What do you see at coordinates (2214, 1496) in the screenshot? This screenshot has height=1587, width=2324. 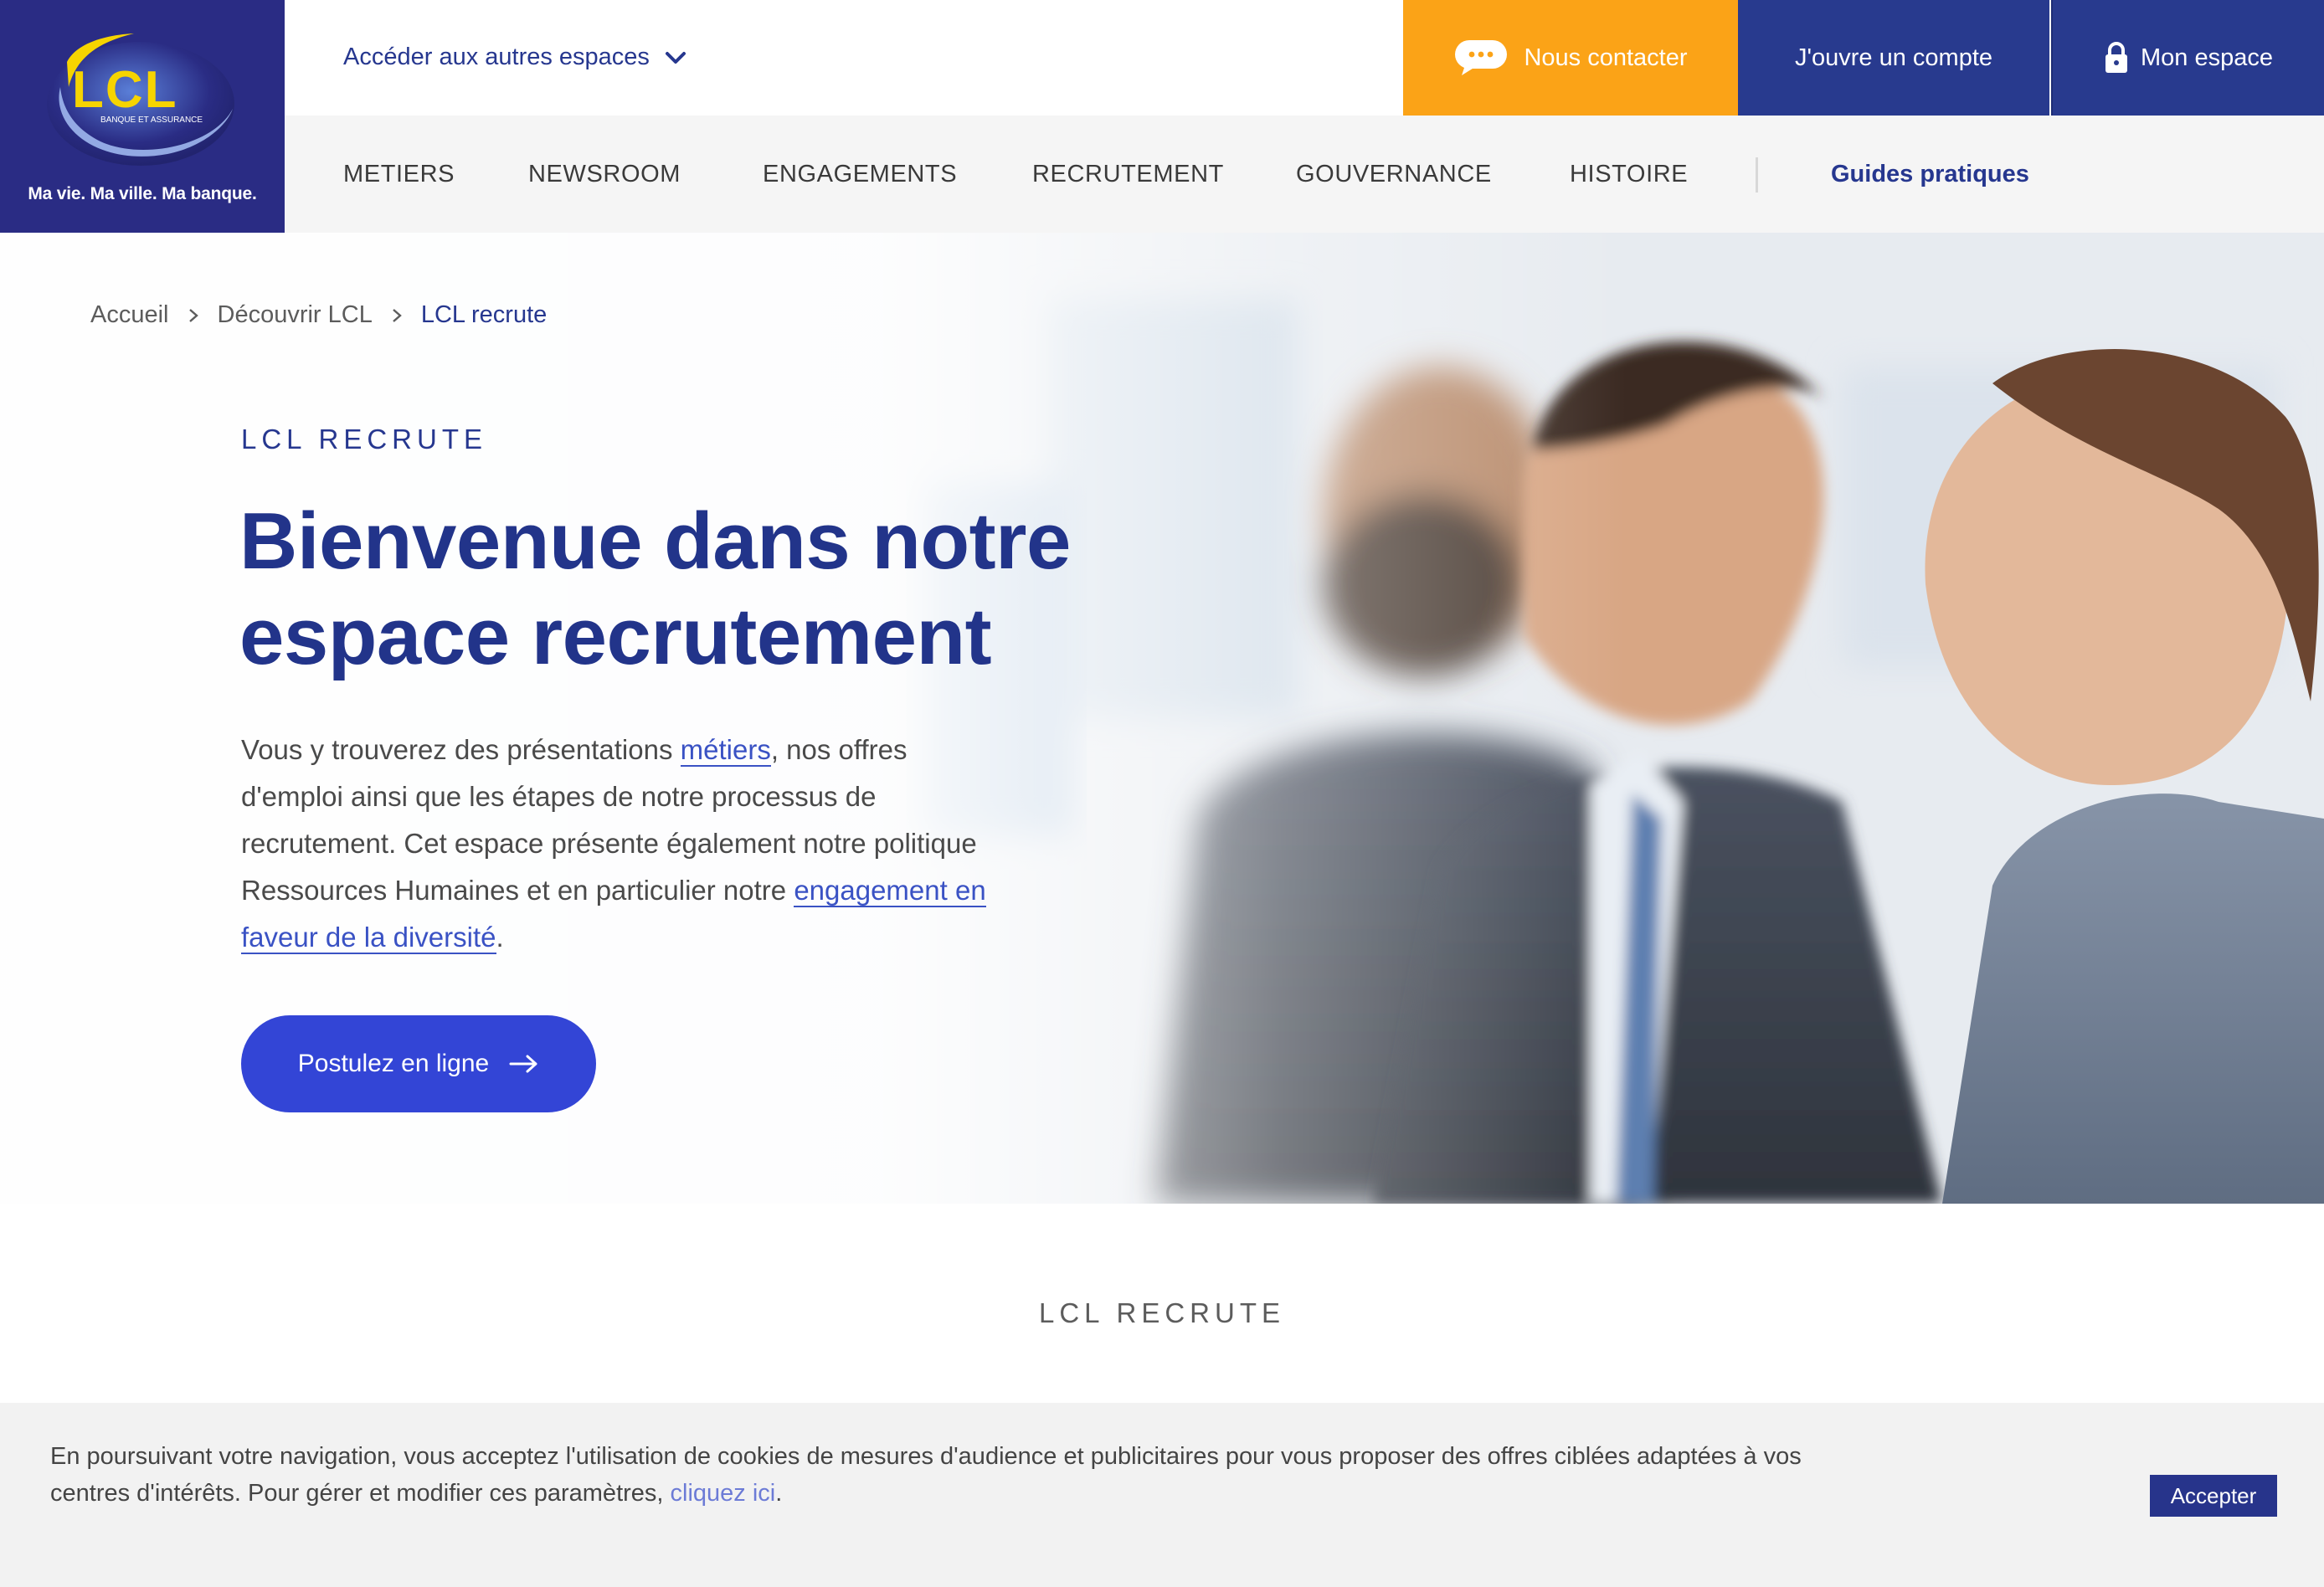 I see `accept-cookies-button: Accepter` at bounding box center [2214, 1496].